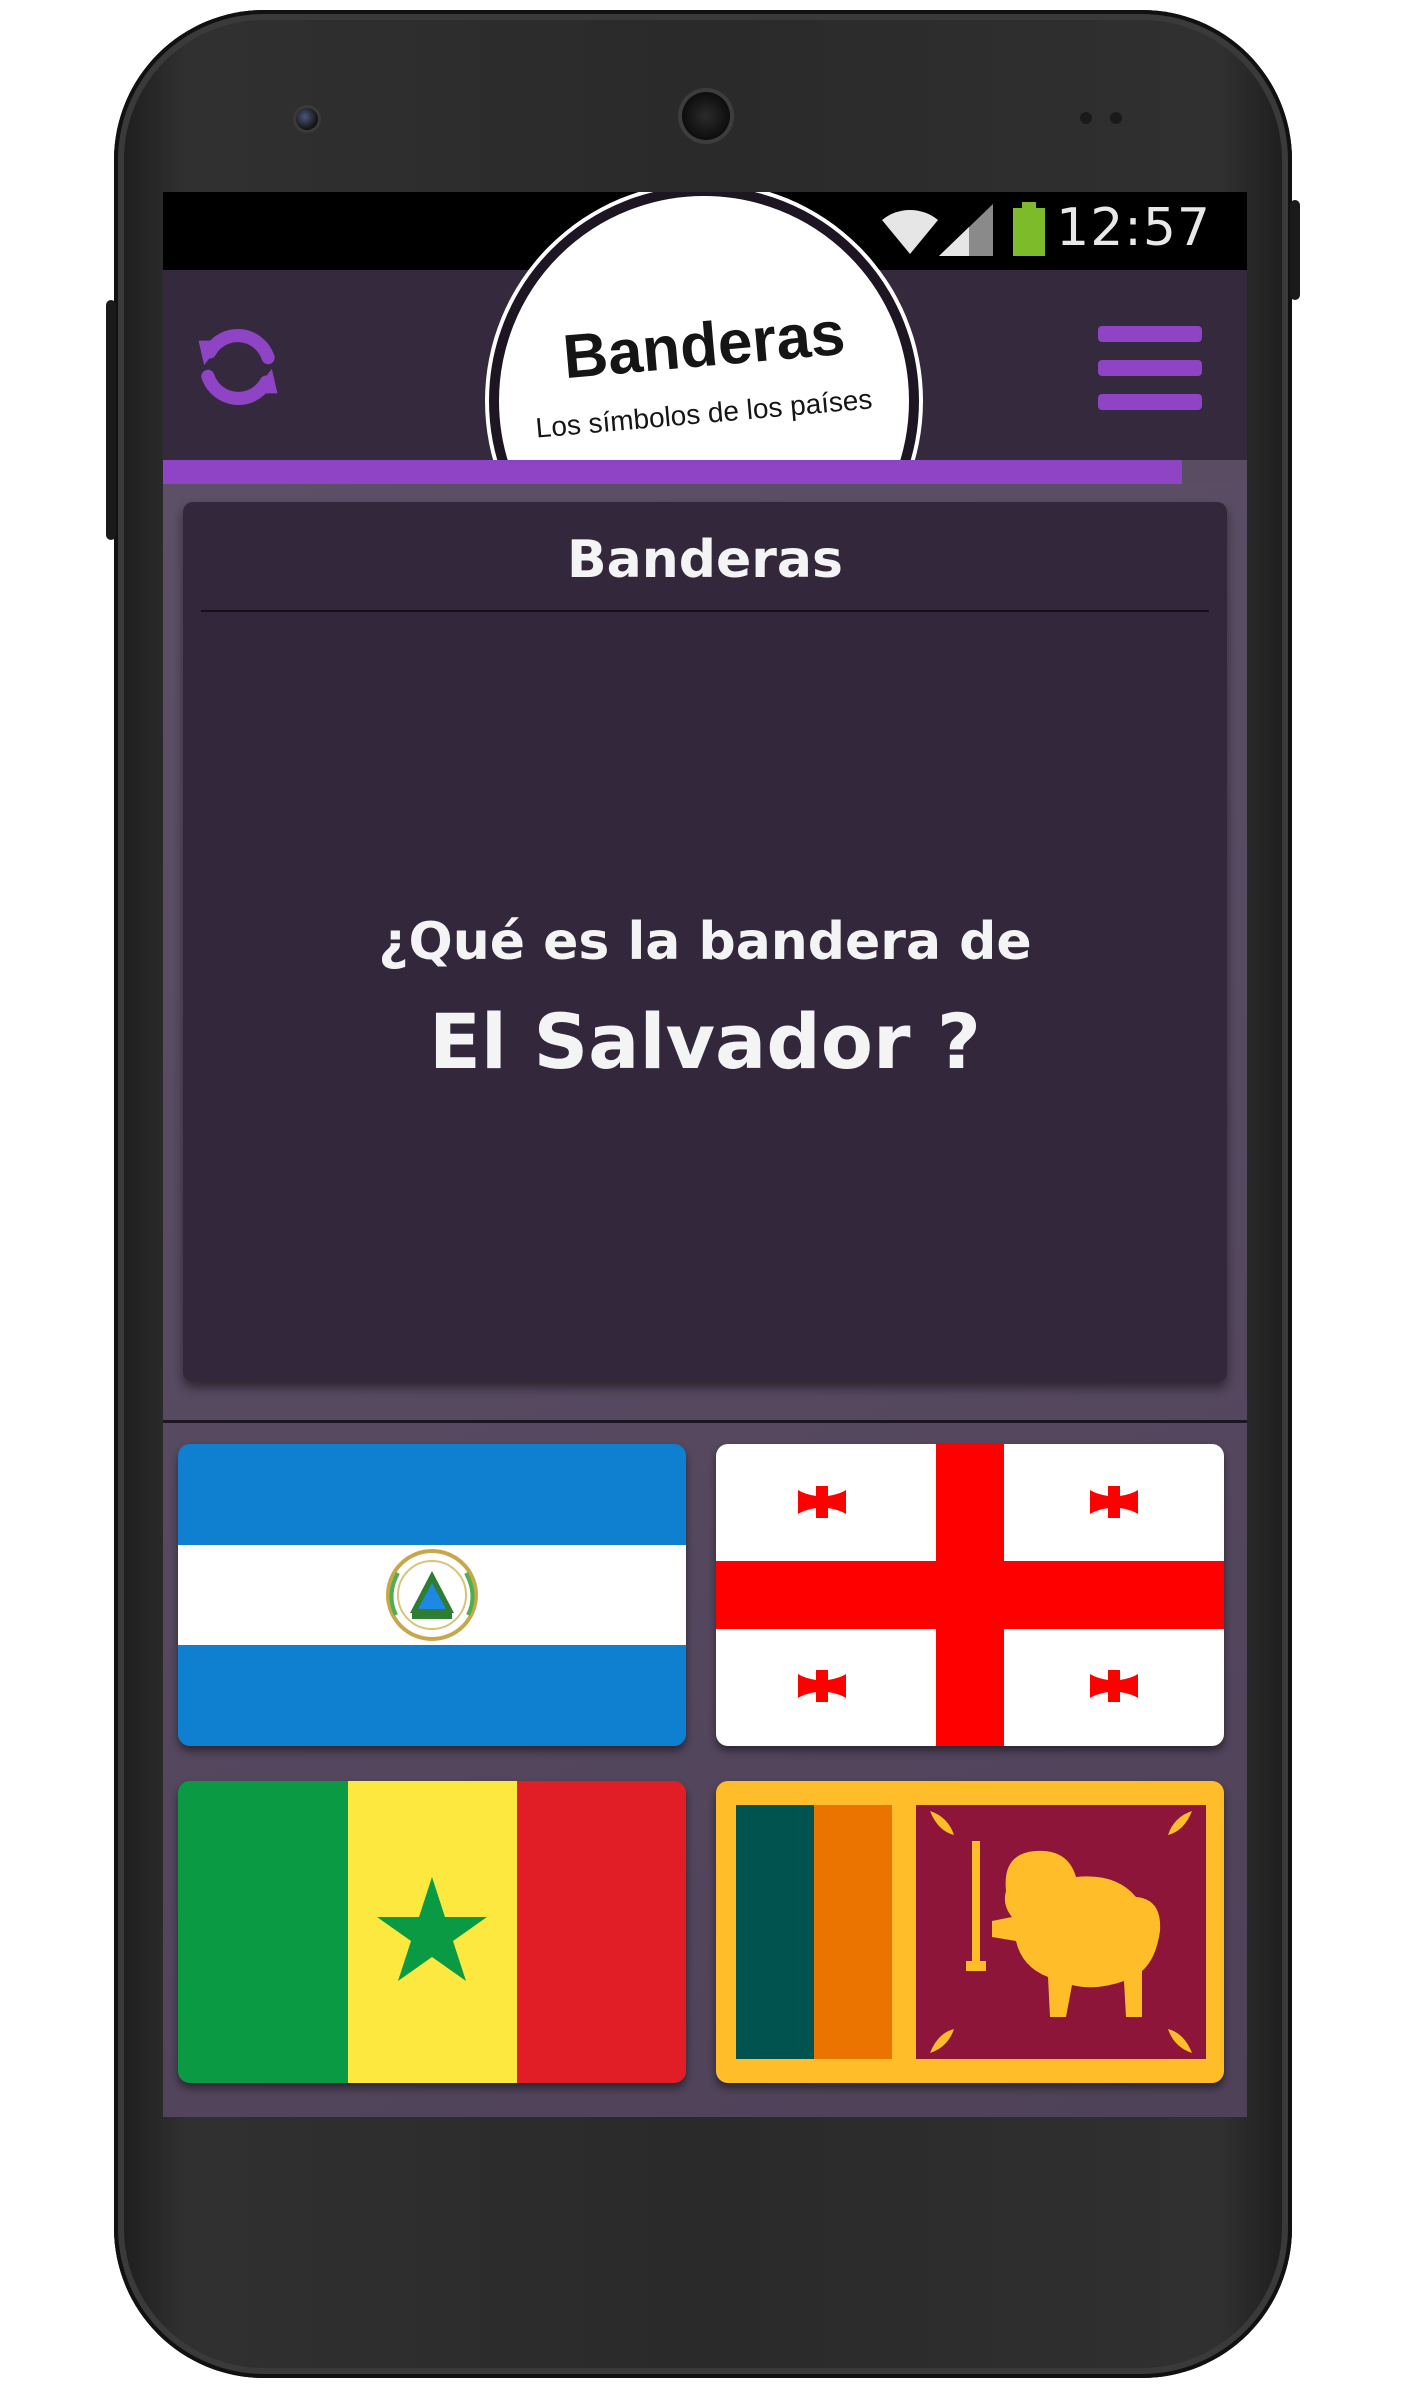 The image size is (1410, 2406). Describe the element at coordinates (704, 345) in the screenshot. I see `logo-title: Banderas` at that location.